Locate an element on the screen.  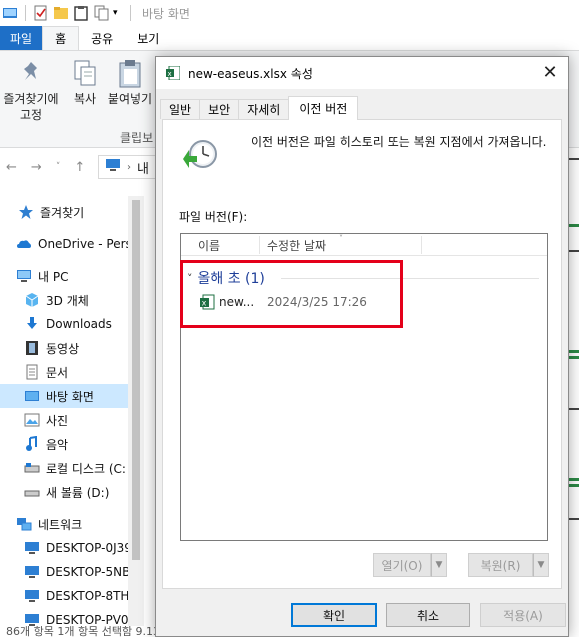
close-button: ✕ is located at coordinates (550, 73).